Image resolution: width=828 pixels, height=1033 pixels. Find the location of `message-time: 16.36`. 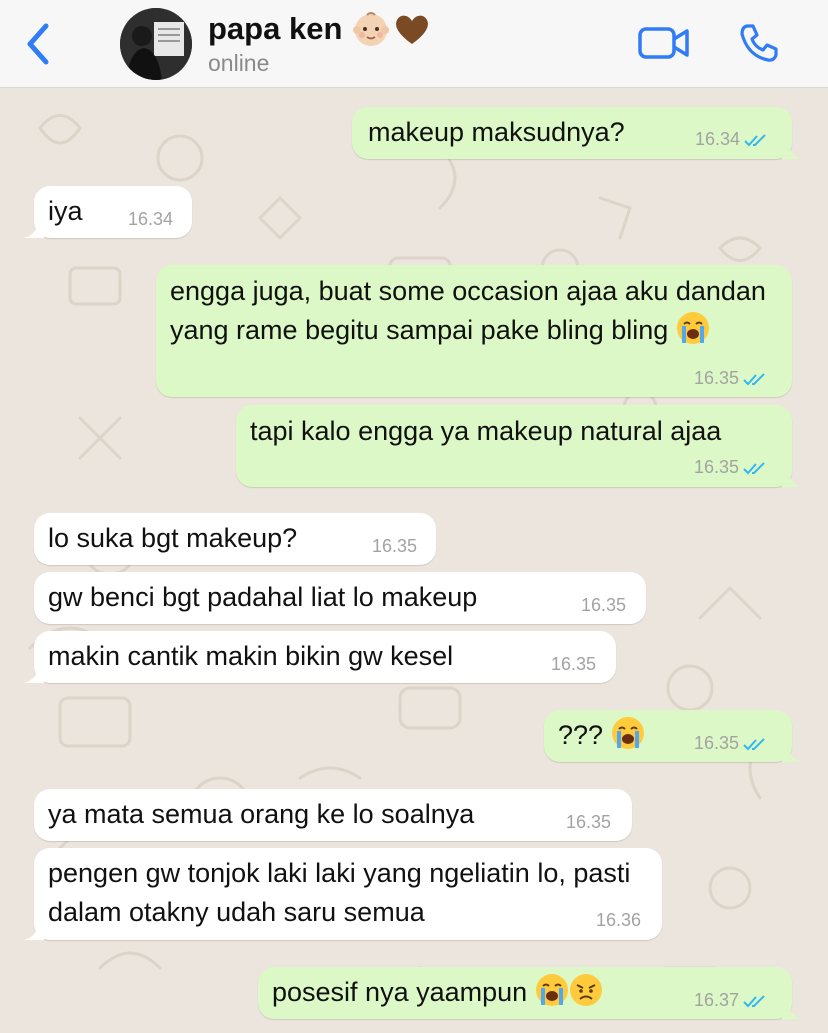

message-time: 16.36 is located at coordinates (619, 920).